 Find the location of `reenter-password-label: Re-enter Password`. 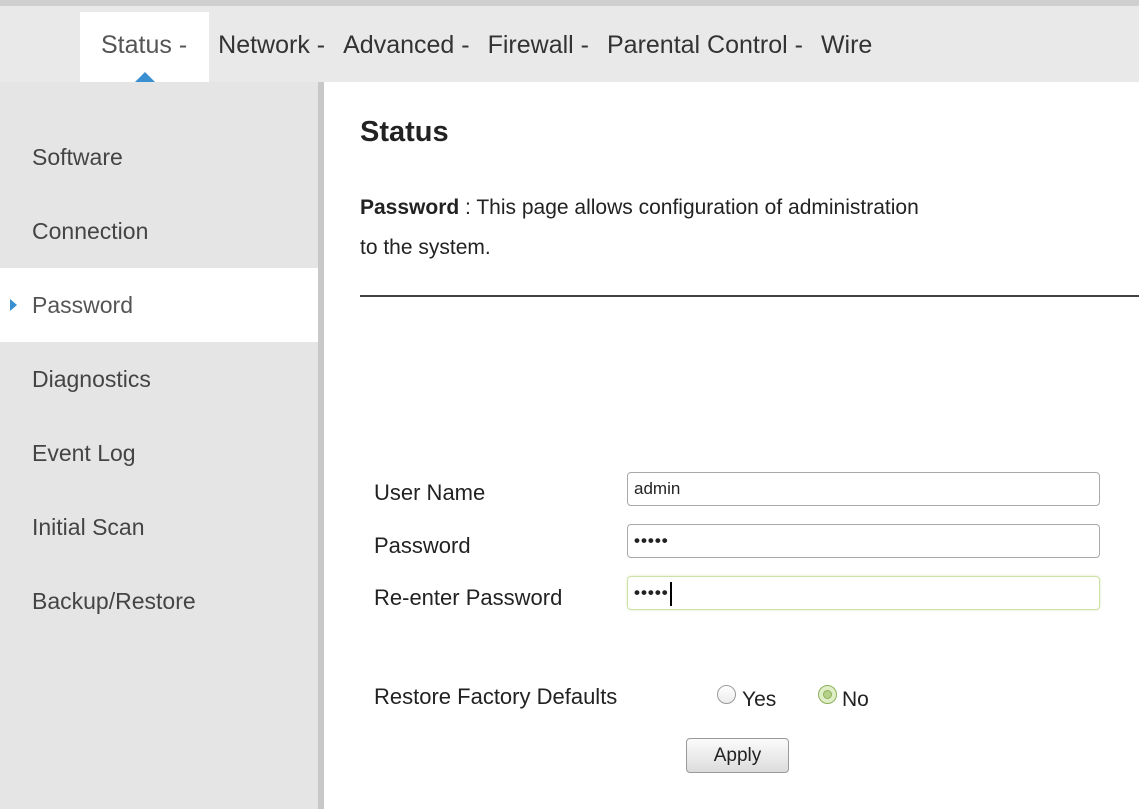

reenter-password-label: Re-enter Password is located at coordinates (468, 597).